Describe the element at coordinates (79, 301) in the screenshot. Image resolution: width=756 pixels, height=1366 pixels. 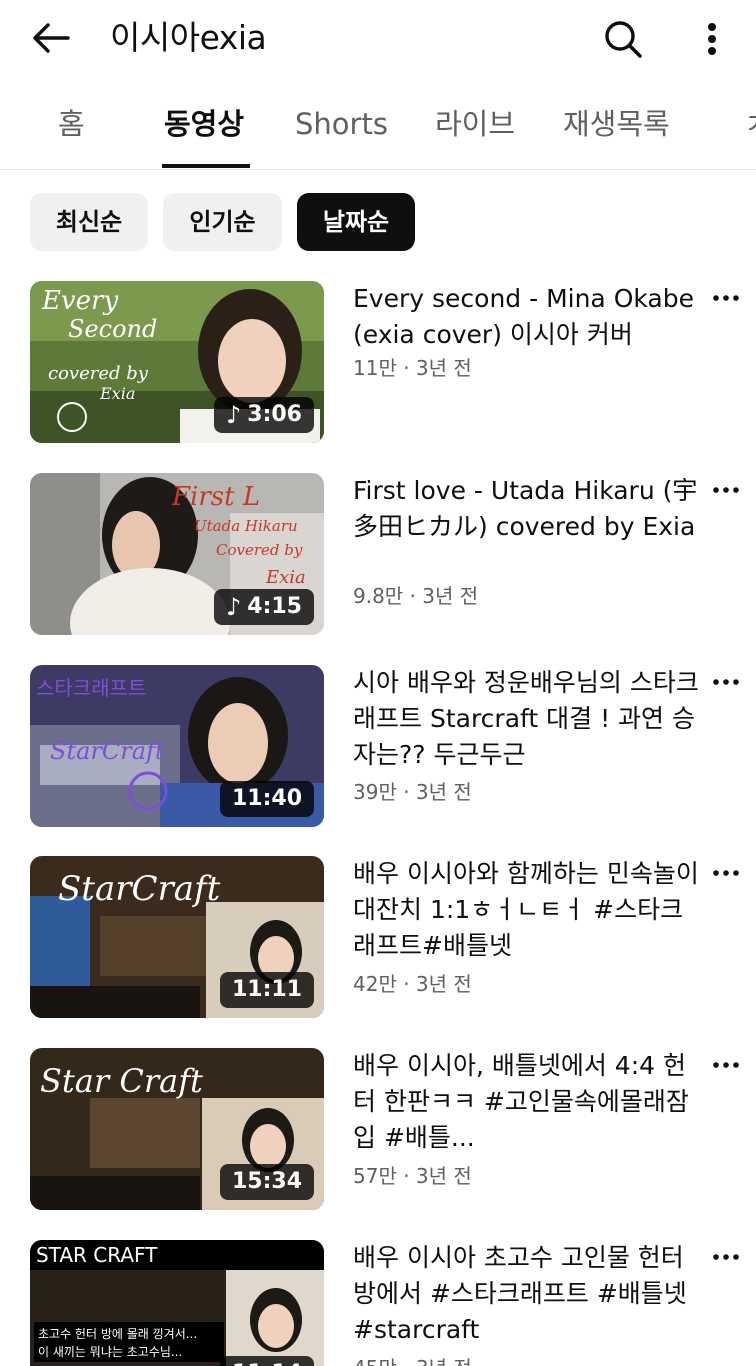
I see `thumb-text: Every` at that location.